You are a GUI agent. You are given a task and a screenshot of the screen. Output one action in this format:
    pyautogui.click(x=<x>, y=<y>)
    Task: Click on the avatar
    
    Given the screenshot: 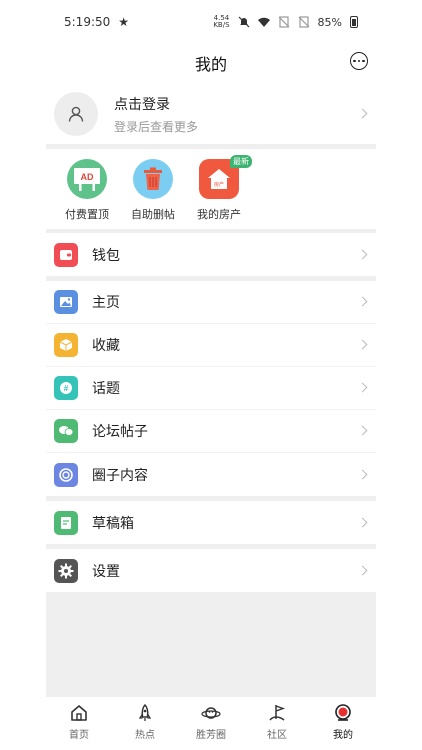 What is the action you would take?
    pyautogui.click(x=76, y=114)
    